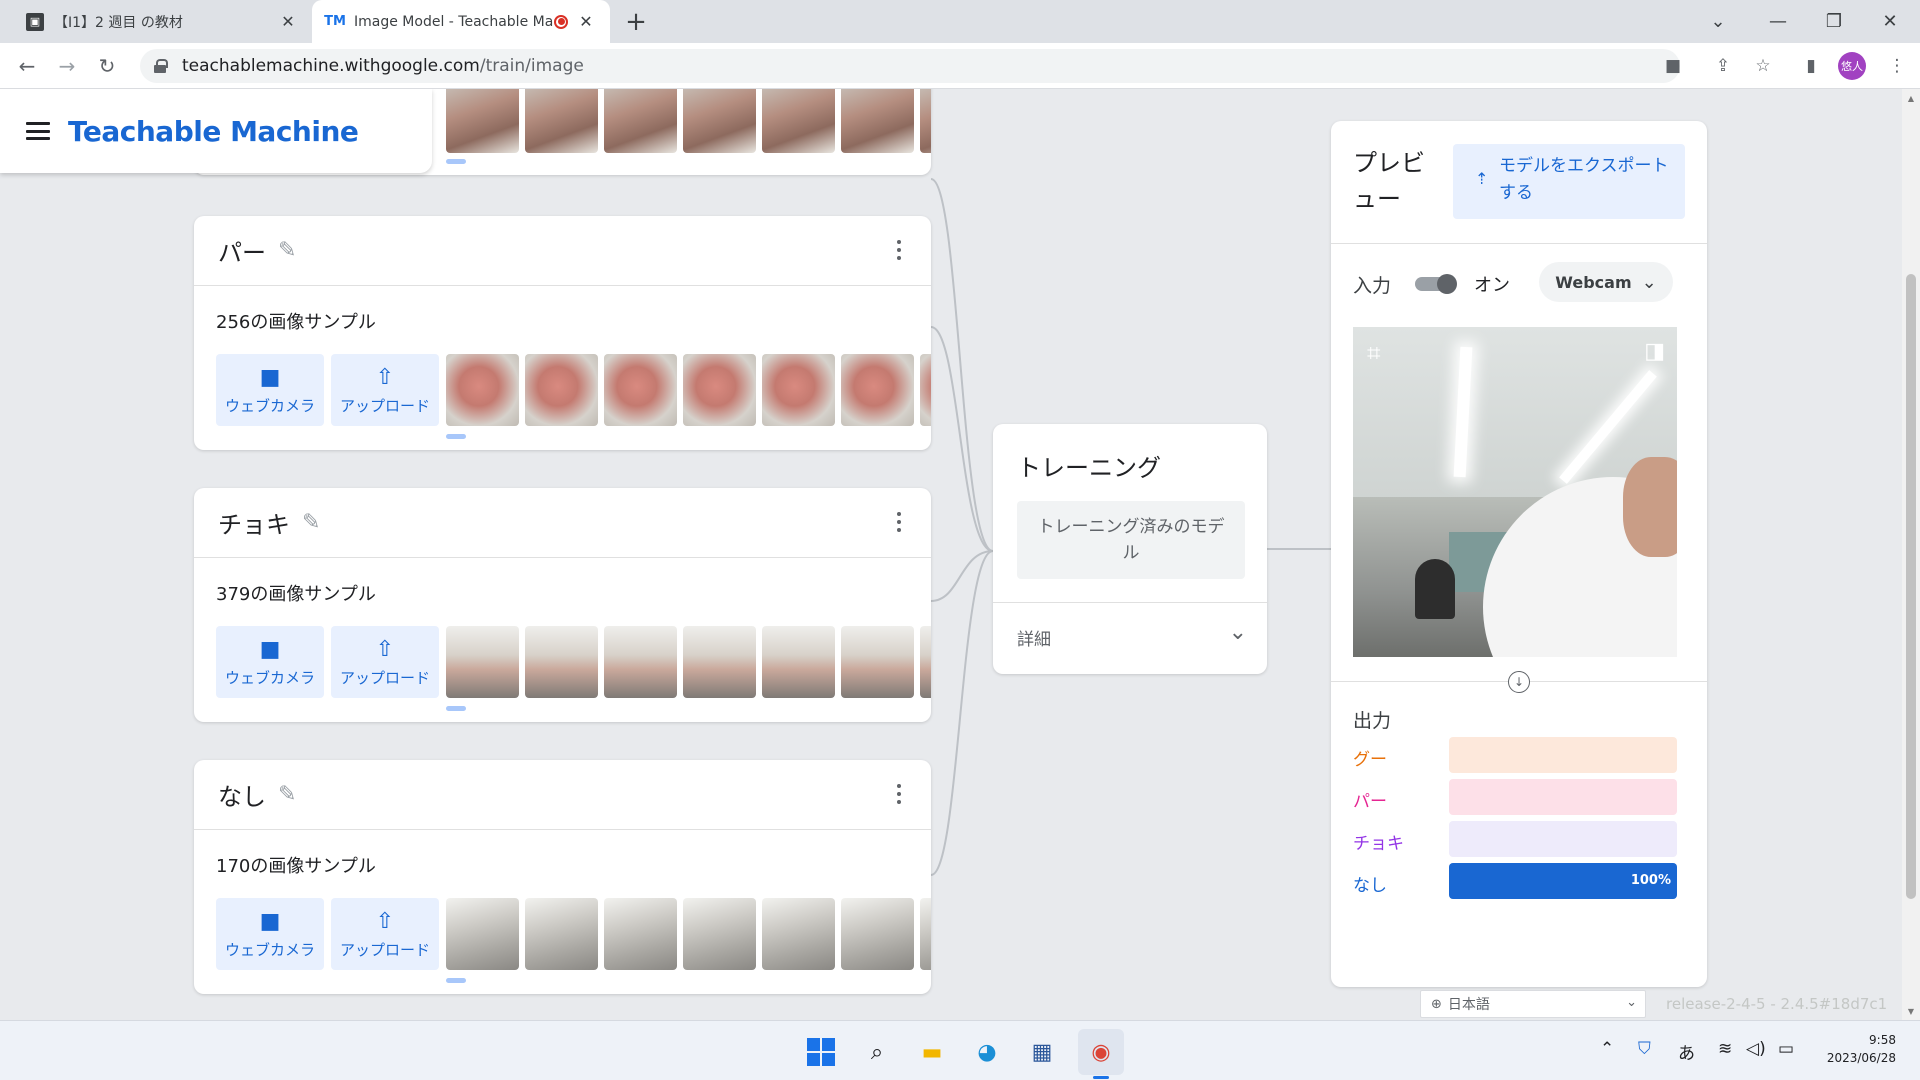 The height and width of the screenshot is (1080, 1920). What do you see at coordinates (1607, 1049) in the screenshot?
I see `show-hidden-icons-icon: ⌃` at bounding box center [1607, 1049].